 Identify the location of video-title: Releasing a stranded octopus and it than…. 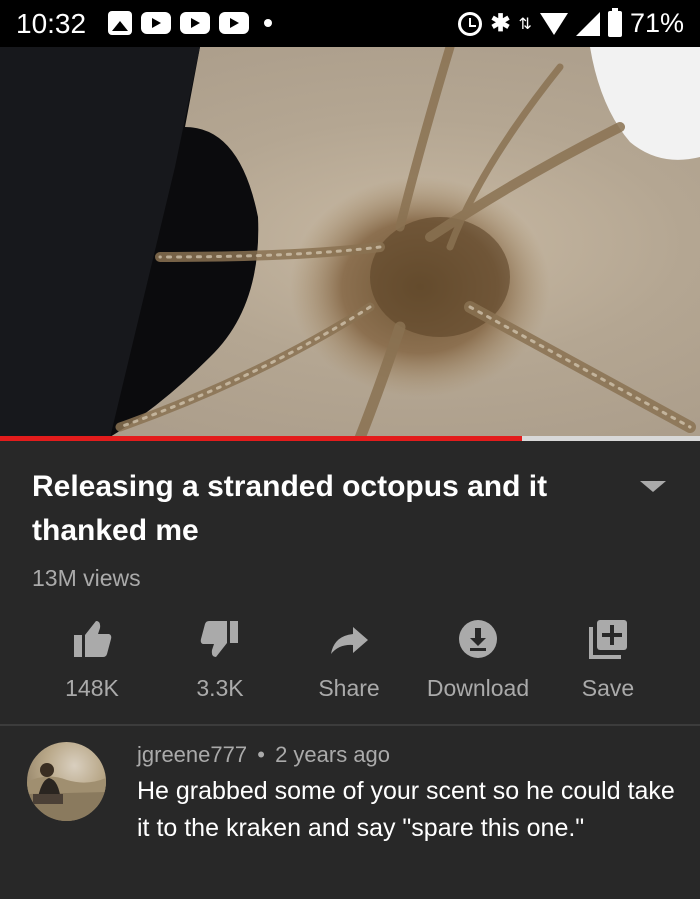
(312, 509).